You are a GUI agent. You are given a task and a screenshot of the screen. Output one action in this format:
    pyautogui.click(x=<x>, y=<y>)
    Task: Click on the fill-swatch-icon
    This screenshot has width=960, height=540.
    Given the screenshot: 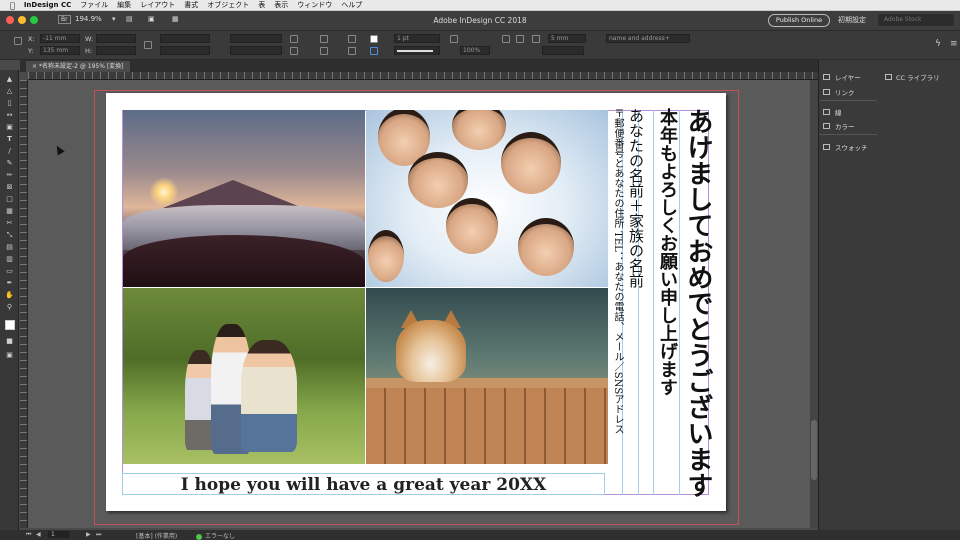 What is the action you would take?
    pyautogui.click(x=374, y=39)
    